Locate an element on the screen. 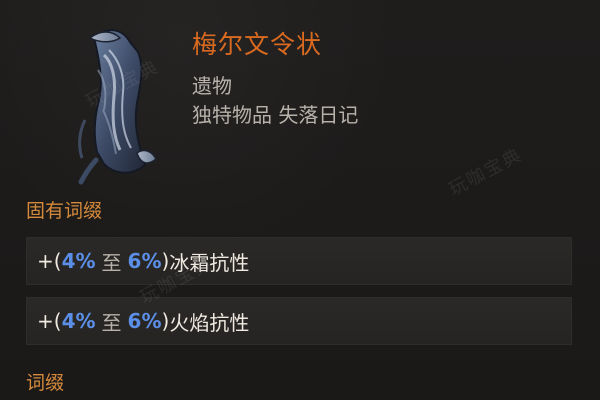  item-name: 梅尔文令状 is located at coordinates (257, 44).